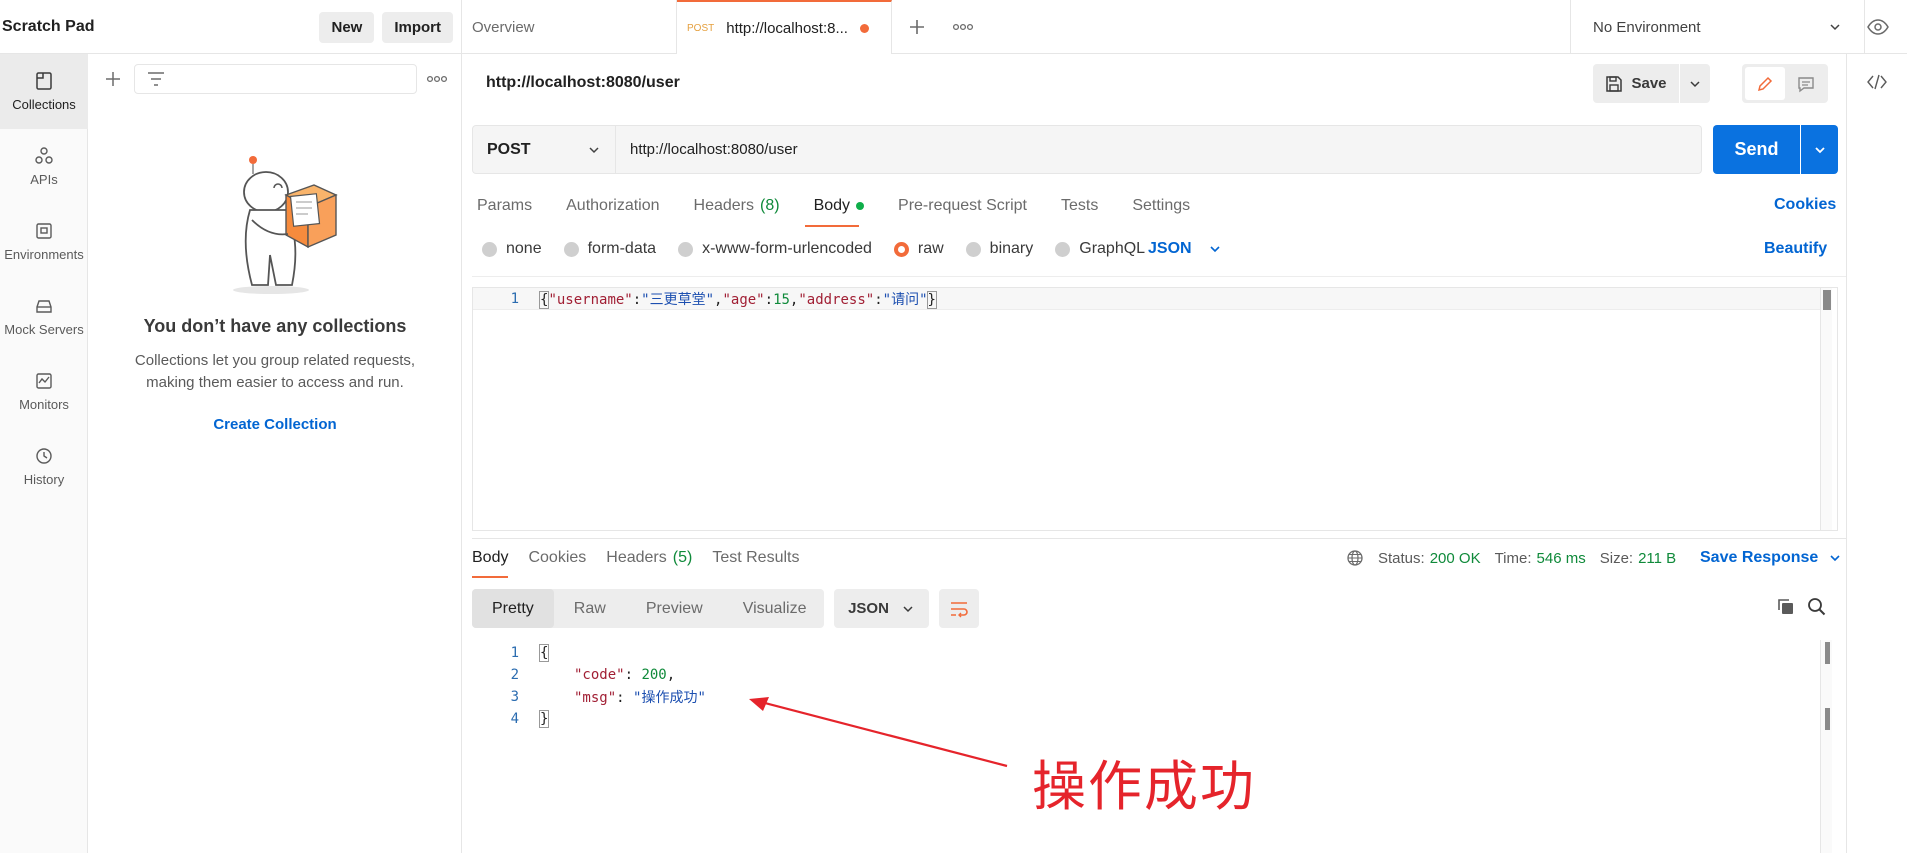 The image size is (1907, 853). I want to click on send-options-button, so click(1819, 149).